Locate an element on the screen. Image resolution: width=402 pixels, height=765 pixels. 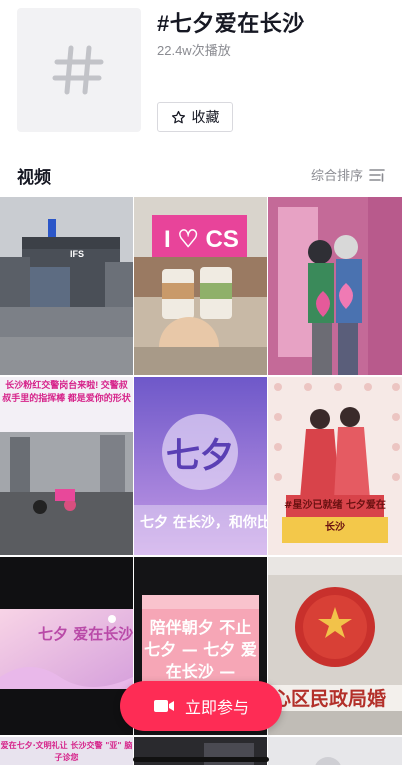
videos-section-title: 视频 is located at coordinates (34, 177).